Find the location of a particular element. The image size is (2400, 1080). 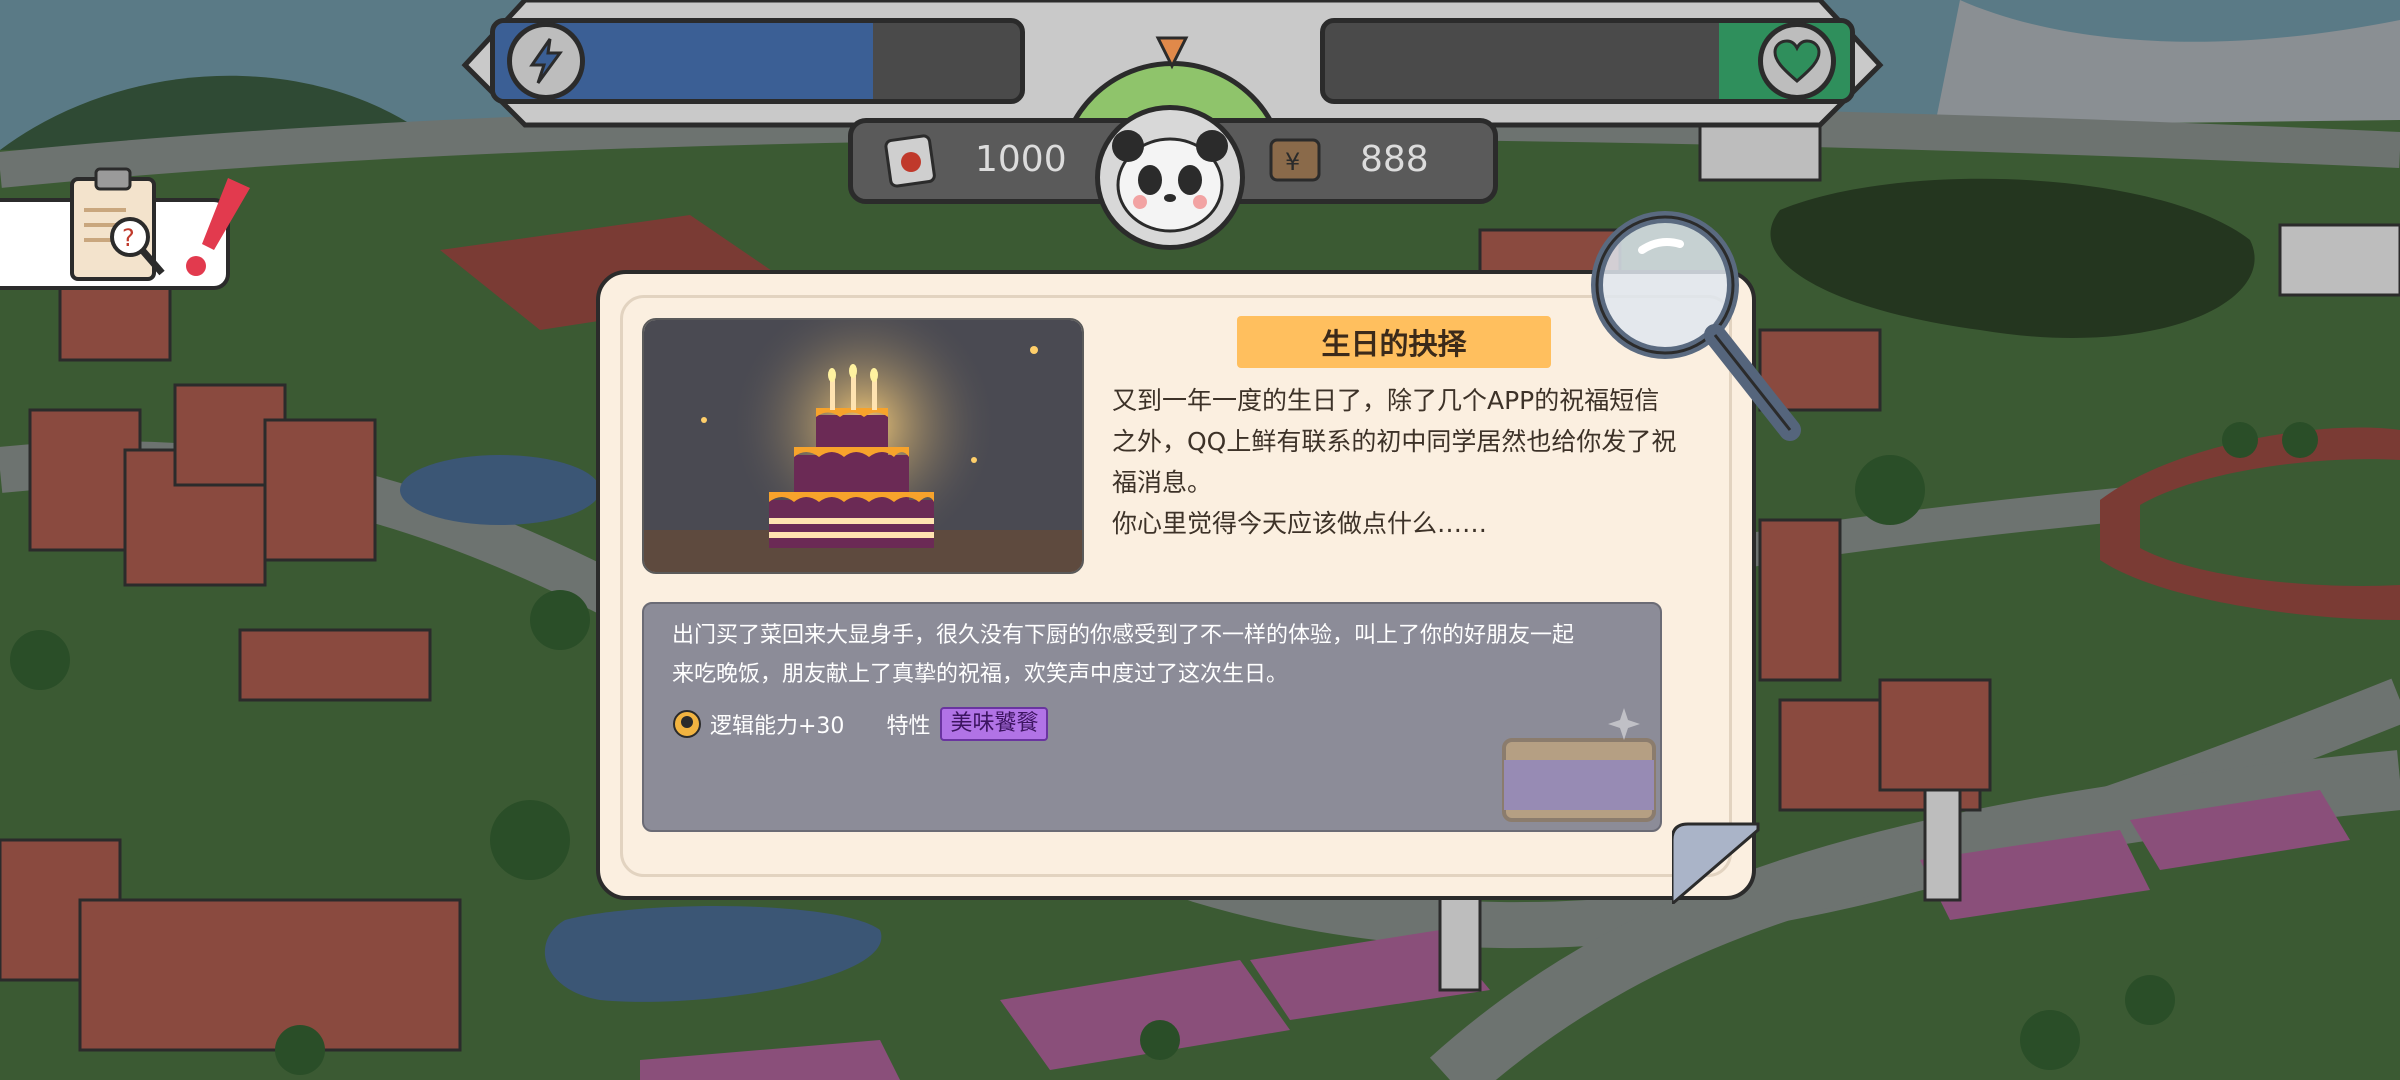

scroll-resource-value: 1000 is located at coordinates (1021, 159).